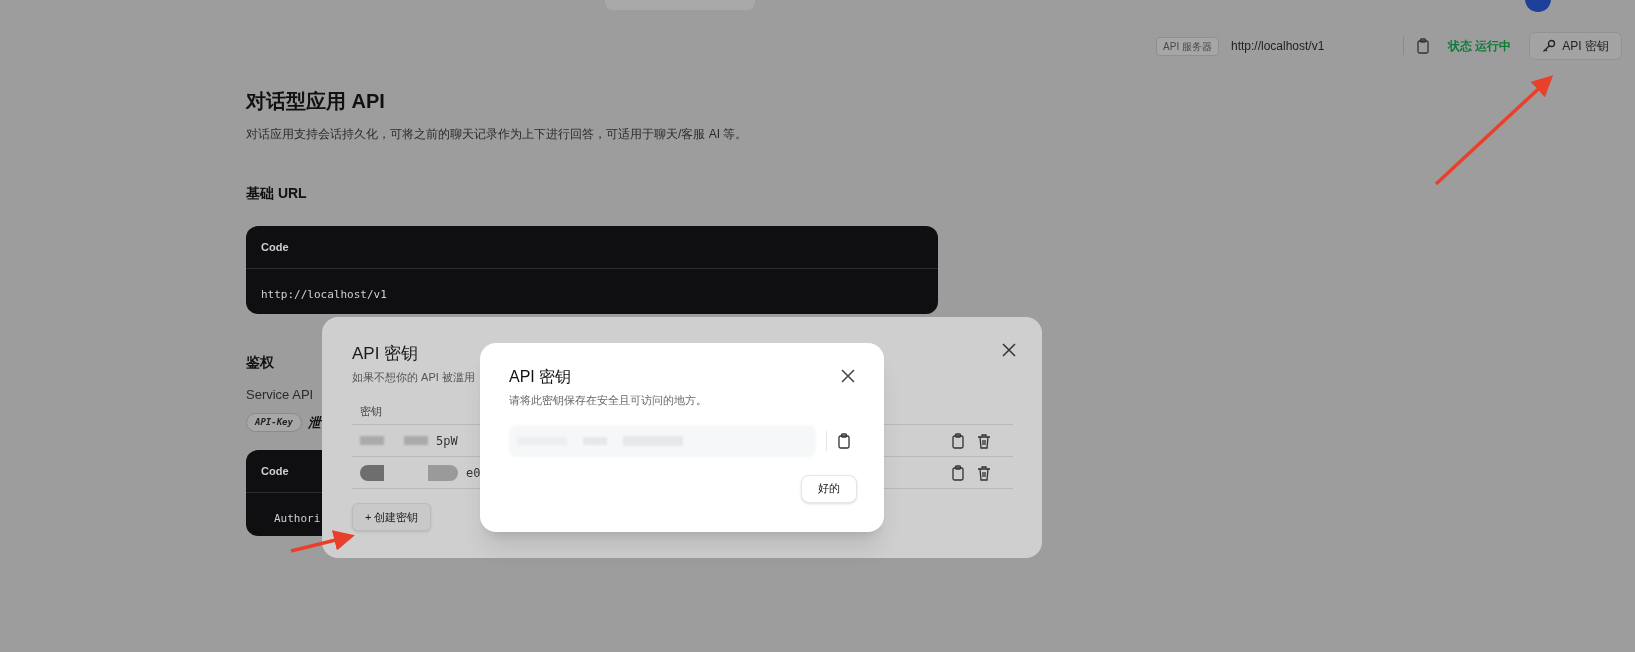  Describe the element at coordinates (280, 395) in the screenshot. I see `auth-text: Service API` at that location.